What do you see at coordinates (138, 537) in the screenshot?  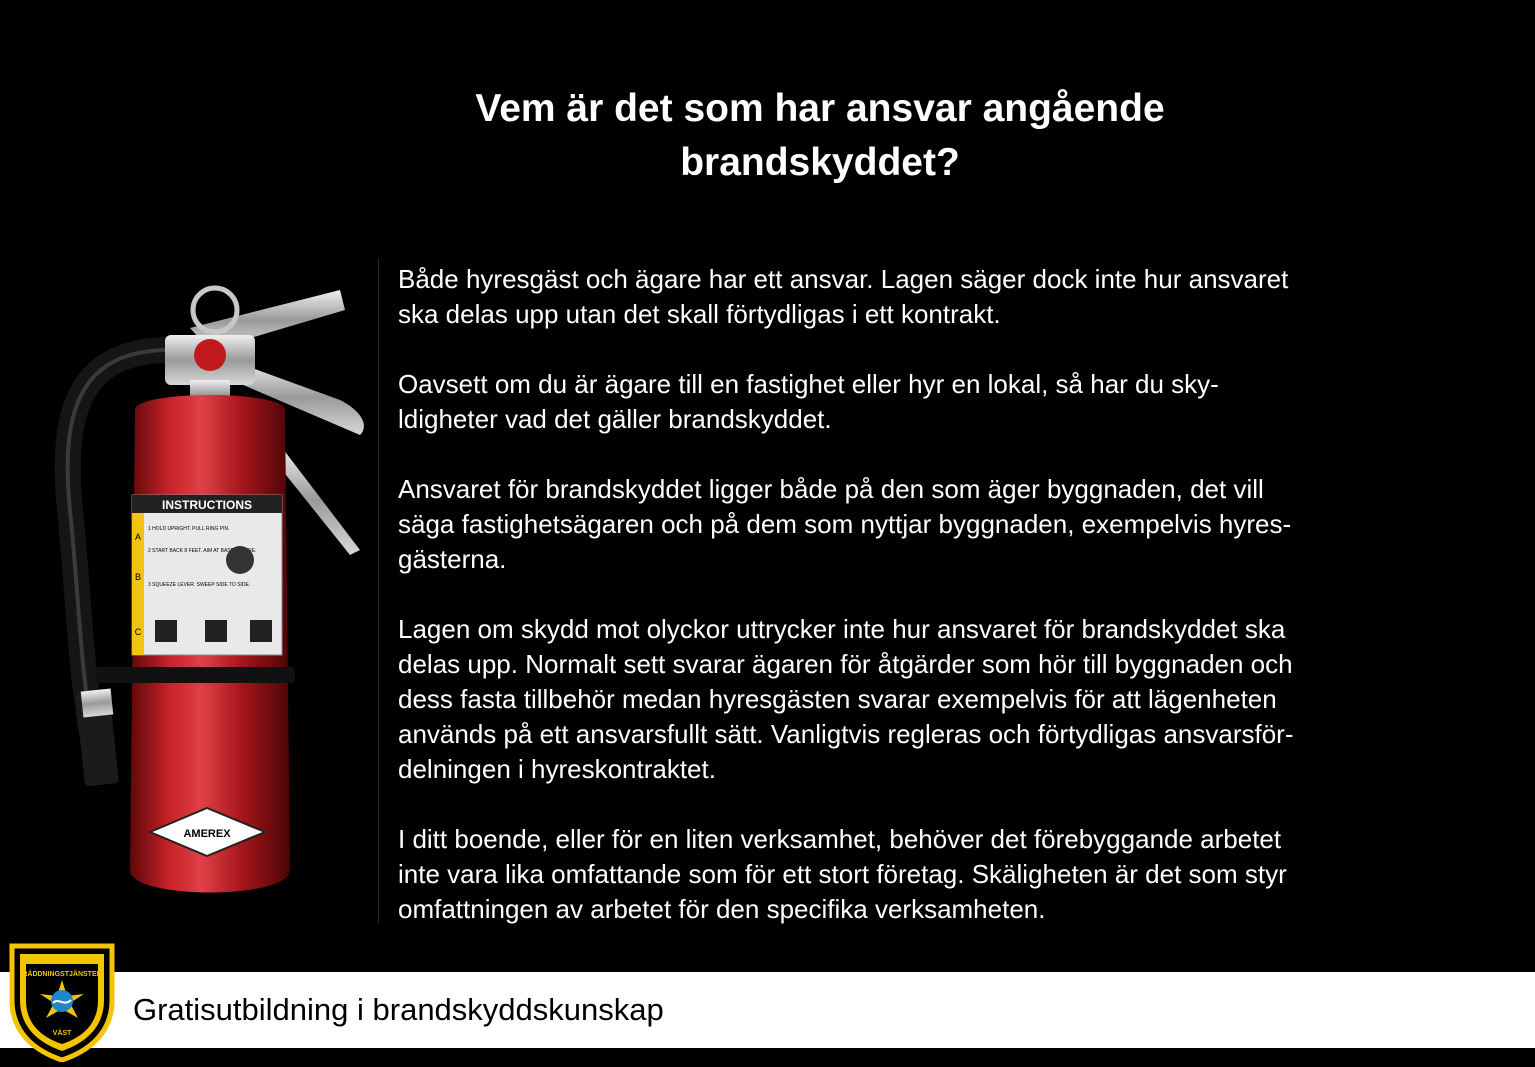 I see `label-class-a: A` at bounding box center [138, 537].